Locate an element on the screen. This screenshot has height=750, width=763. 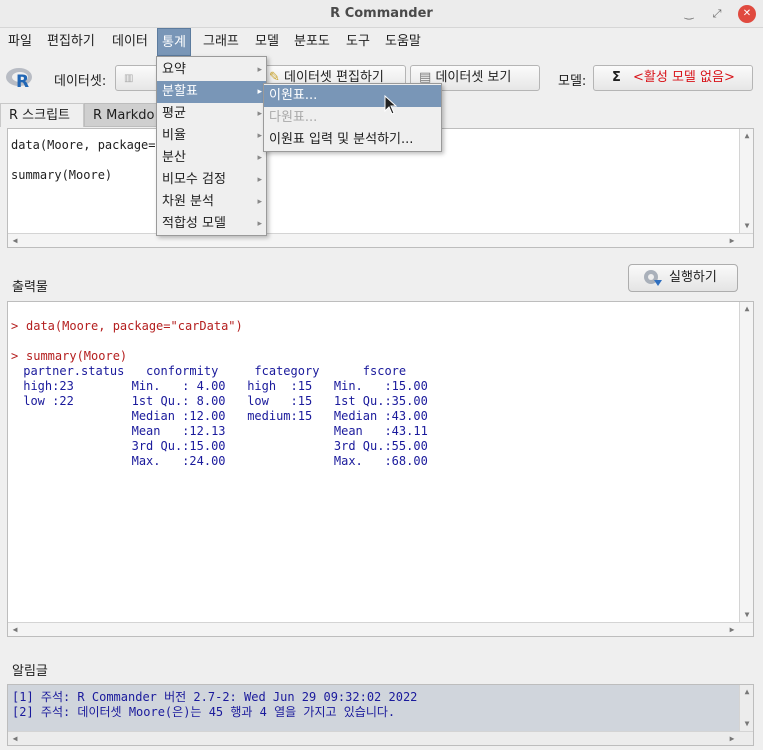
messages-label: 알림글 is located at coordinates (30, 671).